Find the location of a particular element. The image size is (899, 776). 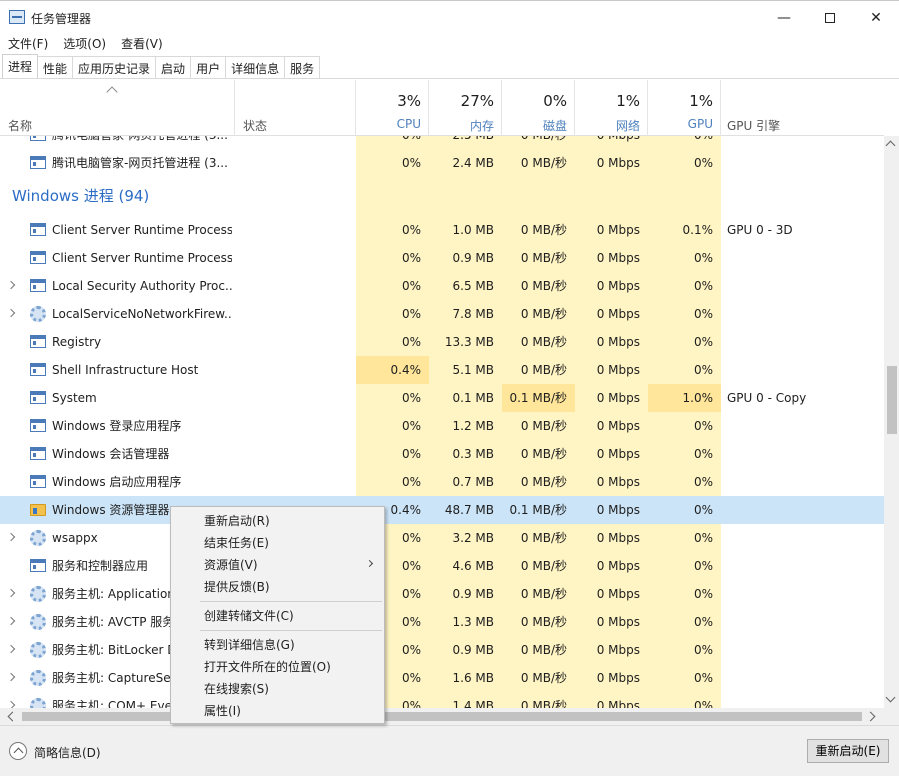

close-button: ✕ is located at coordinates (876, 18).